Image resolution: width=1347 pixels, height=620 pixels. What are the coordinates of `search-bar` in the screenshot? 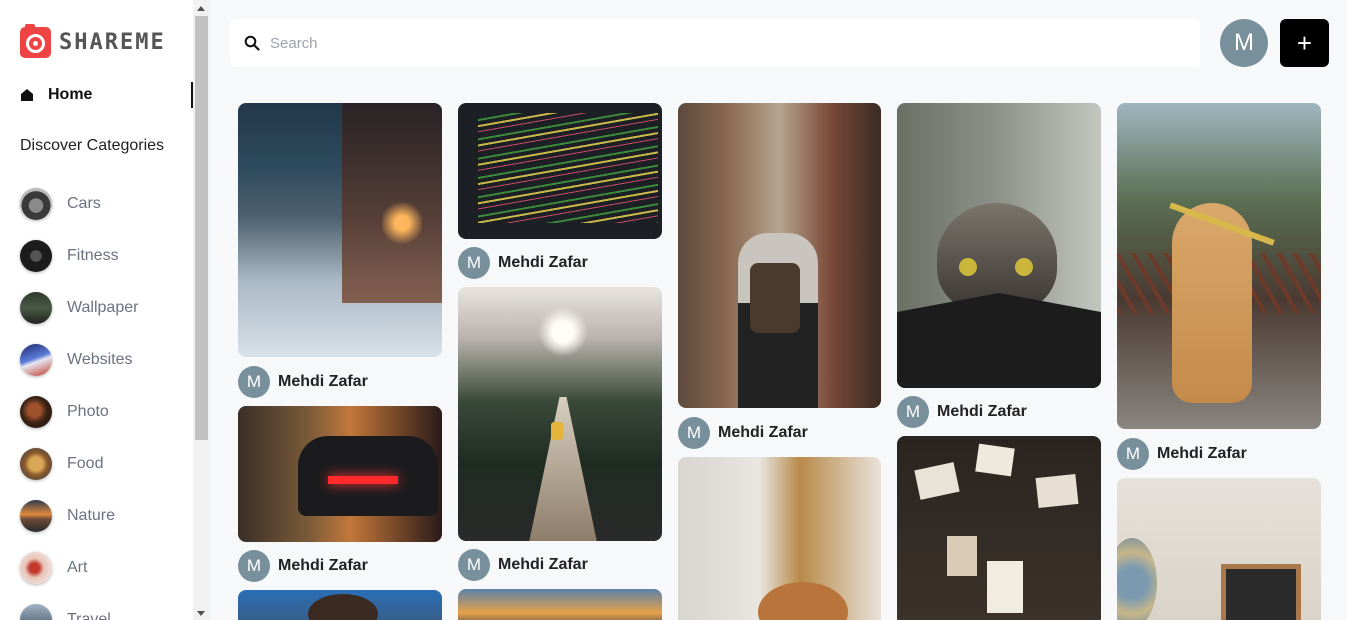 It's located at (715, 43).